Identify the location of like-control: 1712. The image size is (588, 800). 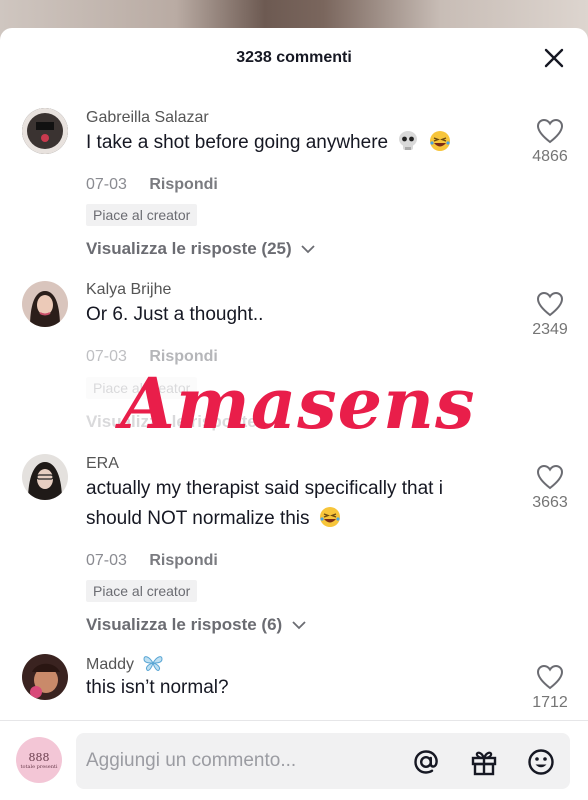
(550, 688).